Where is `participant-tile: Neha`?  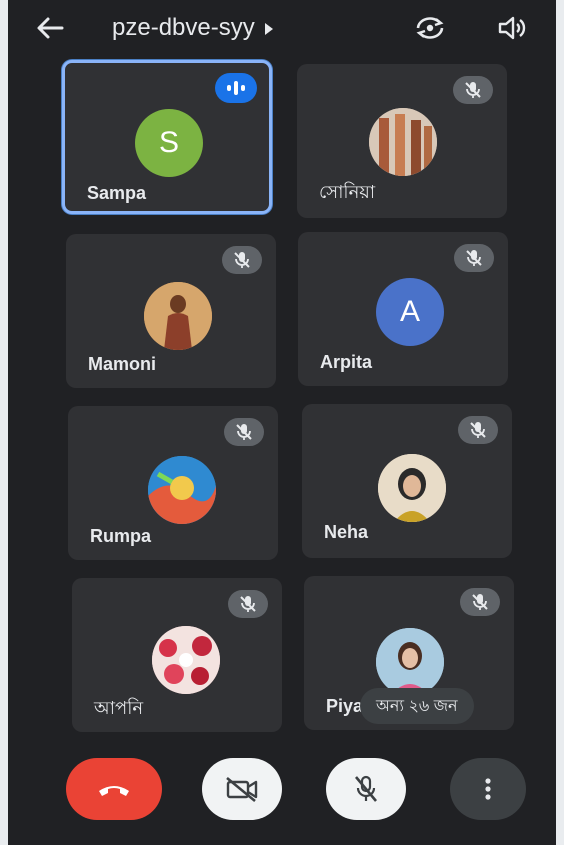 participant-tile: Neha is located at coordinates (407, 481).